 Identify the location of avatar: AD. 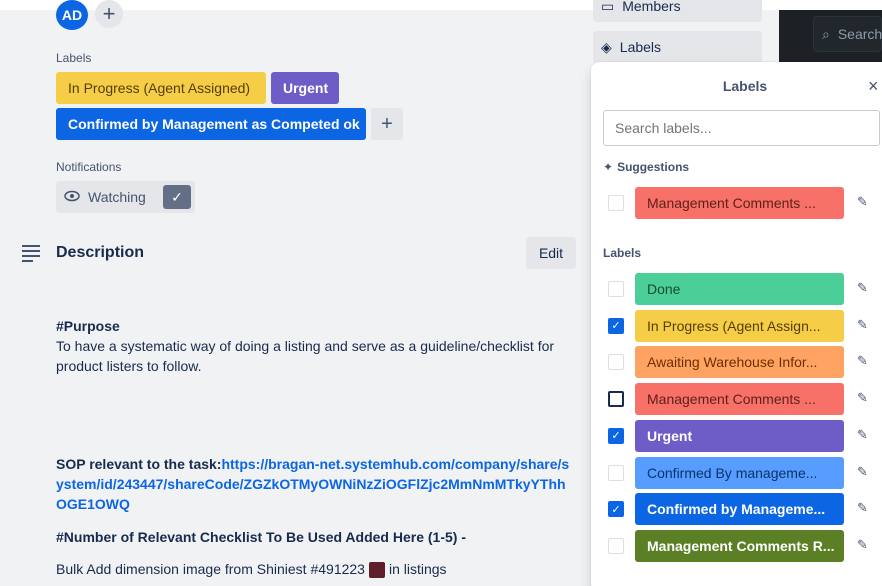
(72, 15).